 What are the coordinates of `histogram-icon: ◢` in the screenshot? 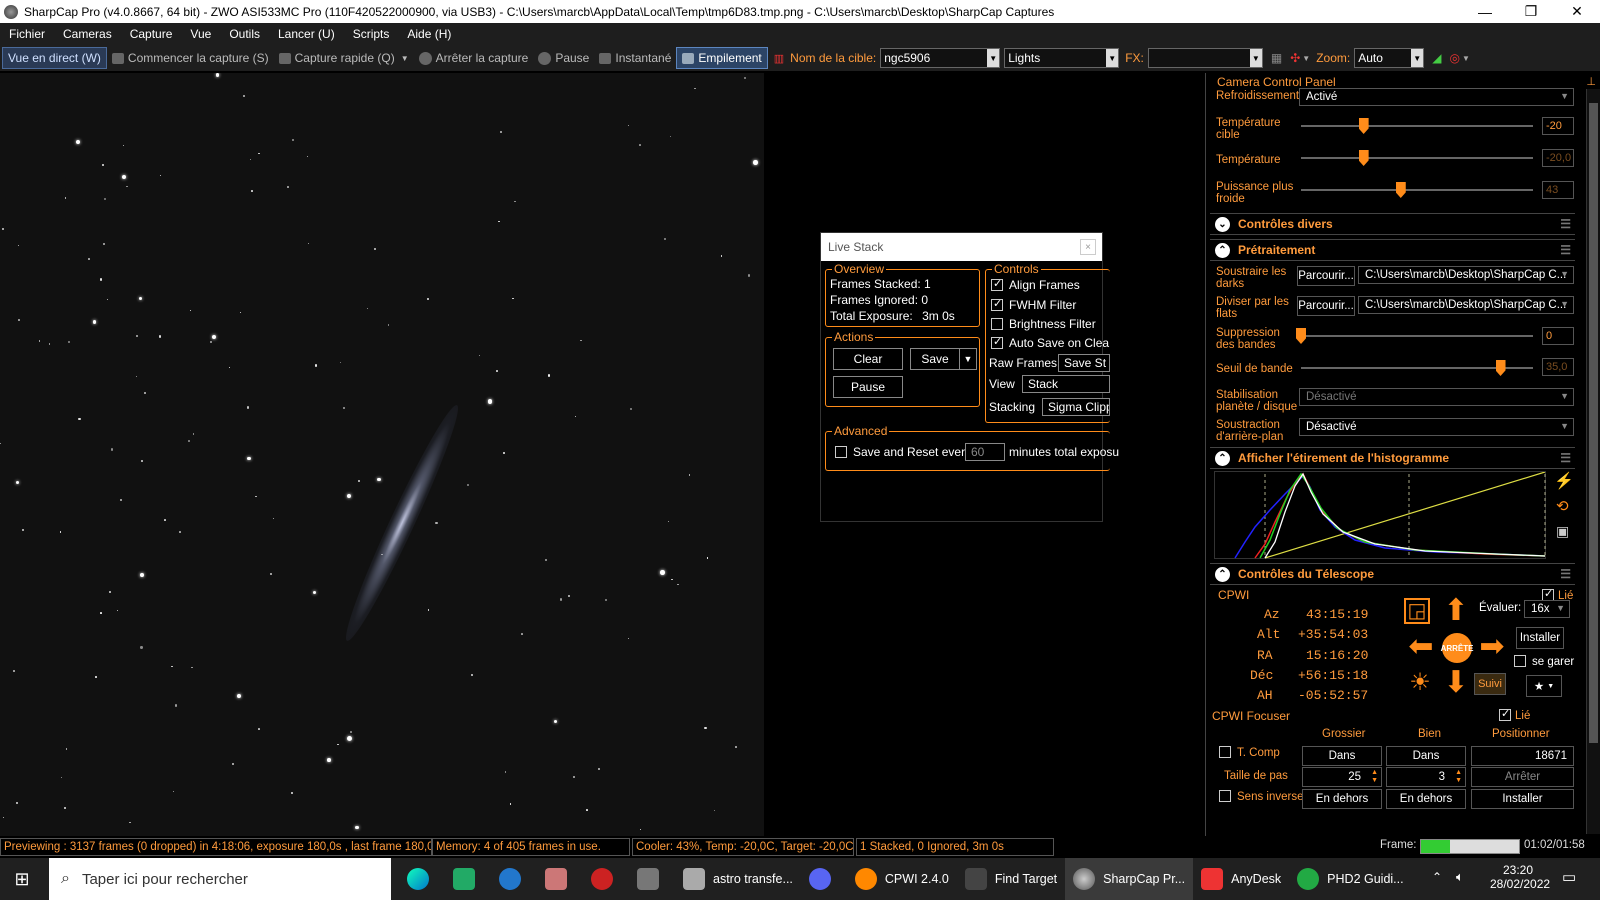 It's located at (1436, 58).